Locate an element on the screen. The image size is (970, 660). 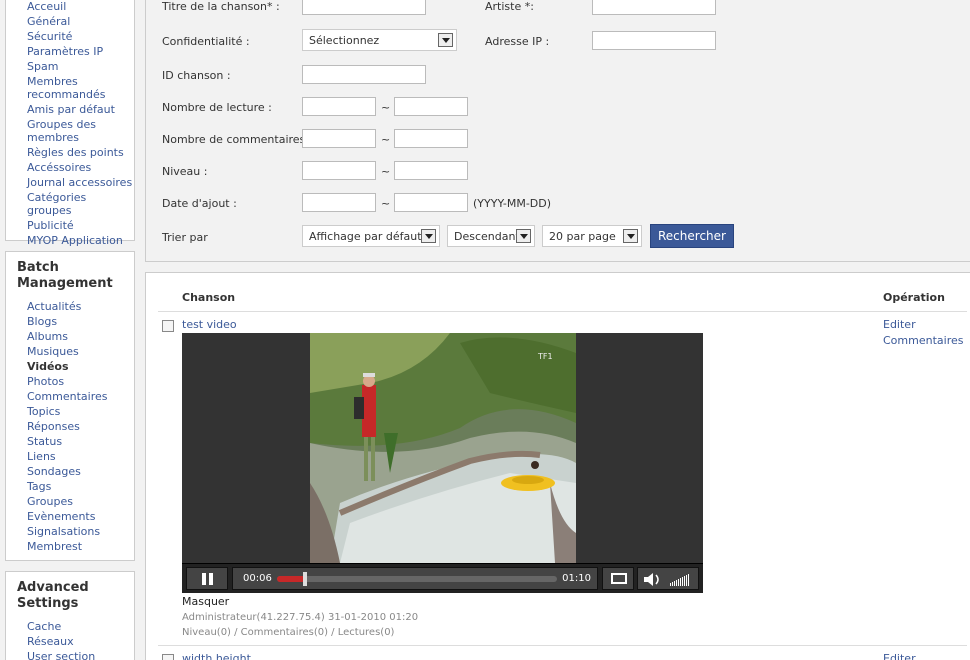
privacy-select-value: Sélectionnez is located at coordinates (344, 40).